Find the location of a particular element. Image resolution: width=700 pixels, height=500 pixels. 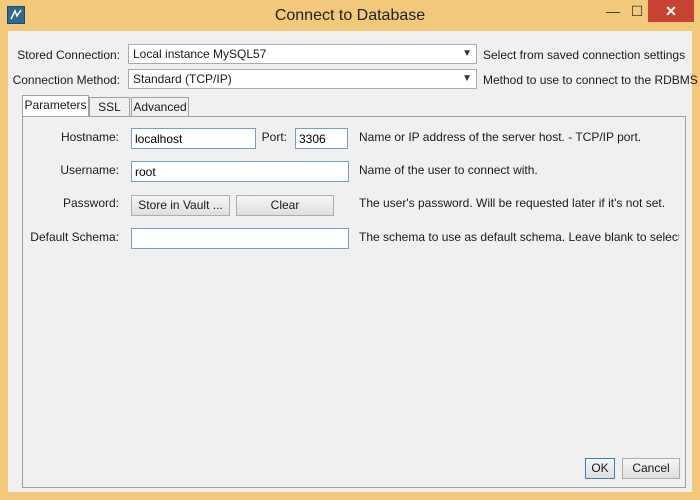

stored-connection-desc: Select from saved connection settings is located at coordinates (584, 55).